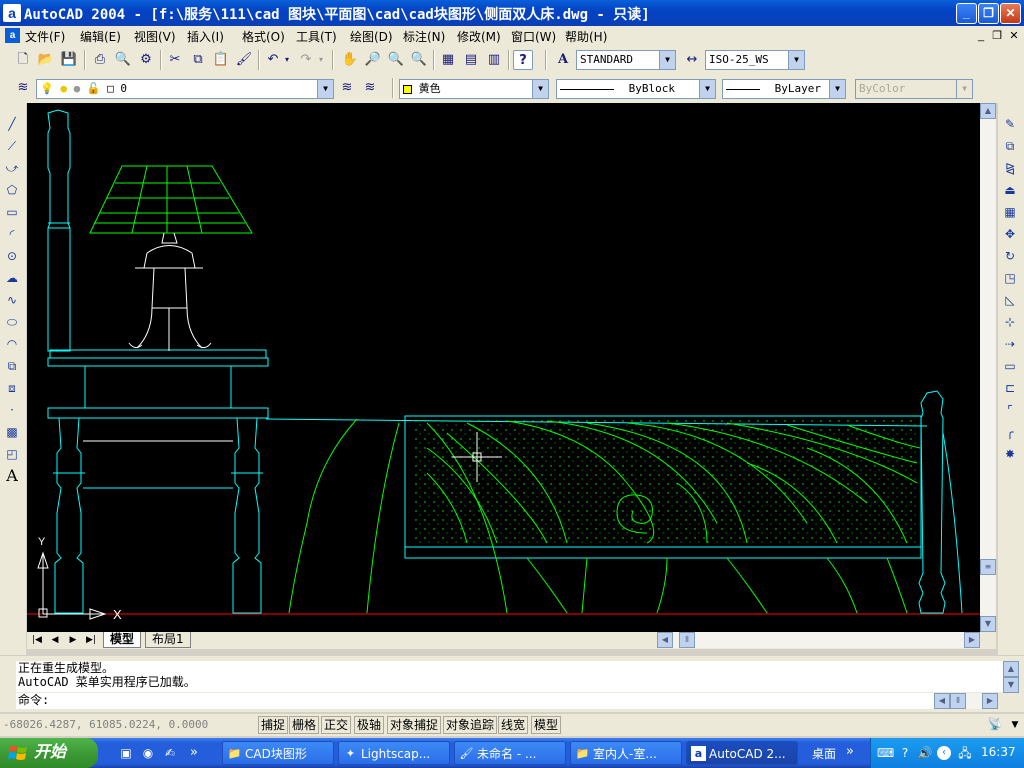 This screenshot has width=1024, height=768. What do you see at coordinates (1010, 344) in the screenshot?
I see `extend-icon: ⇢` at bounding box center [1010, 344].